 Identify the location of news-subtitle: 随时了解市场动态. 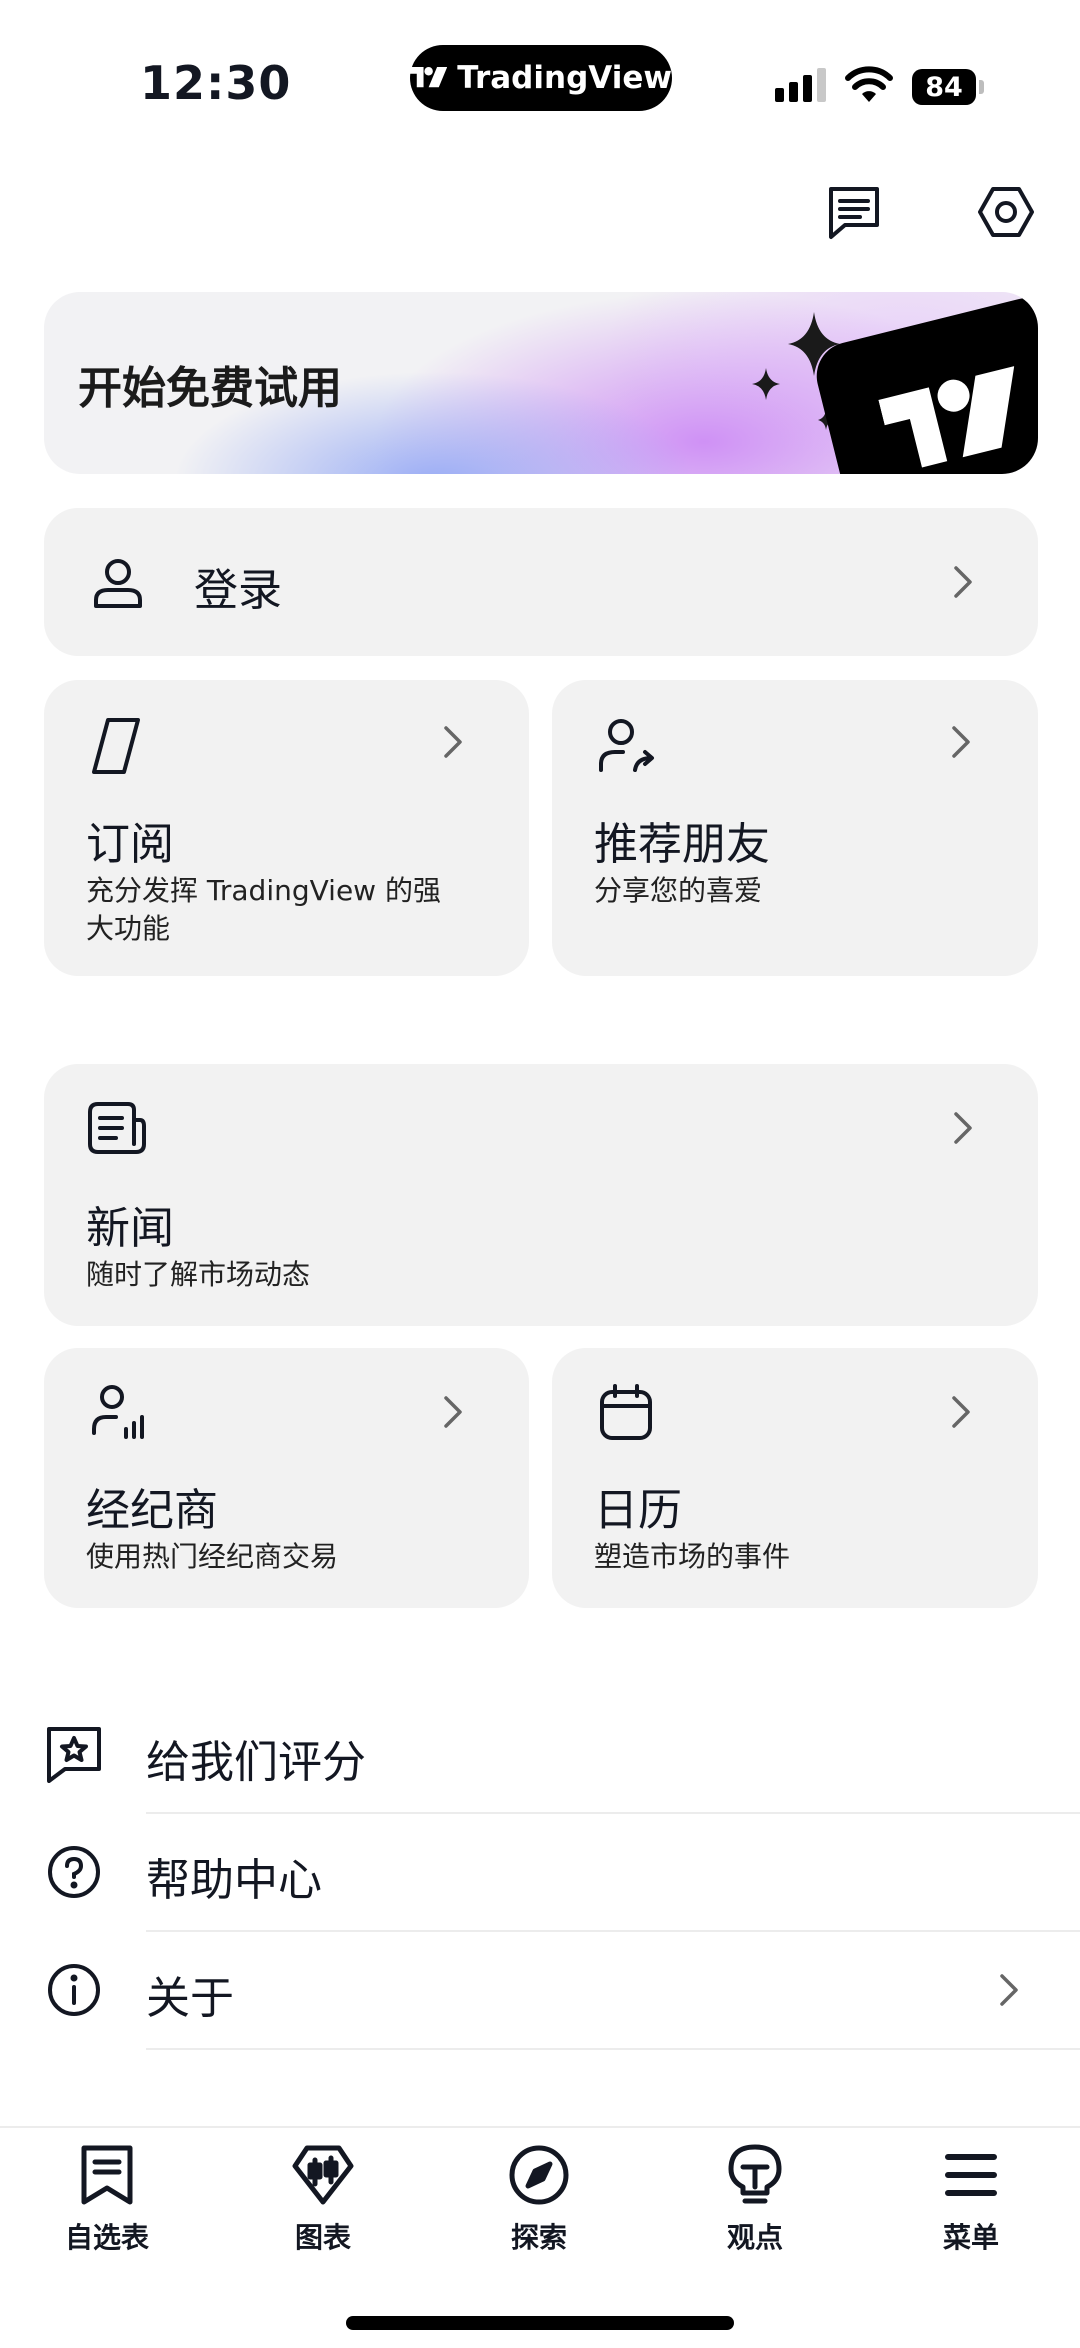
(198, 1274).